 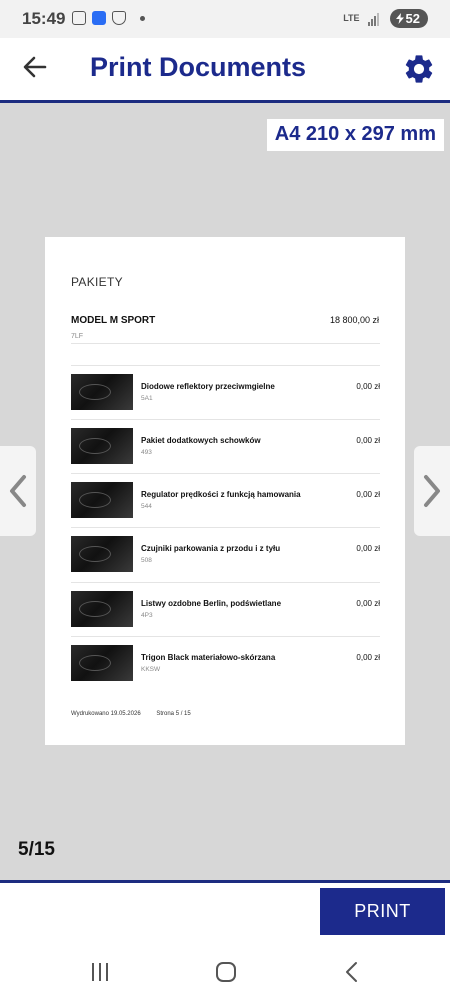 What do you see at coordinates (382, 911) in the screenshot?
I see `print-button: PRINT` at bounding box center [382, 911].